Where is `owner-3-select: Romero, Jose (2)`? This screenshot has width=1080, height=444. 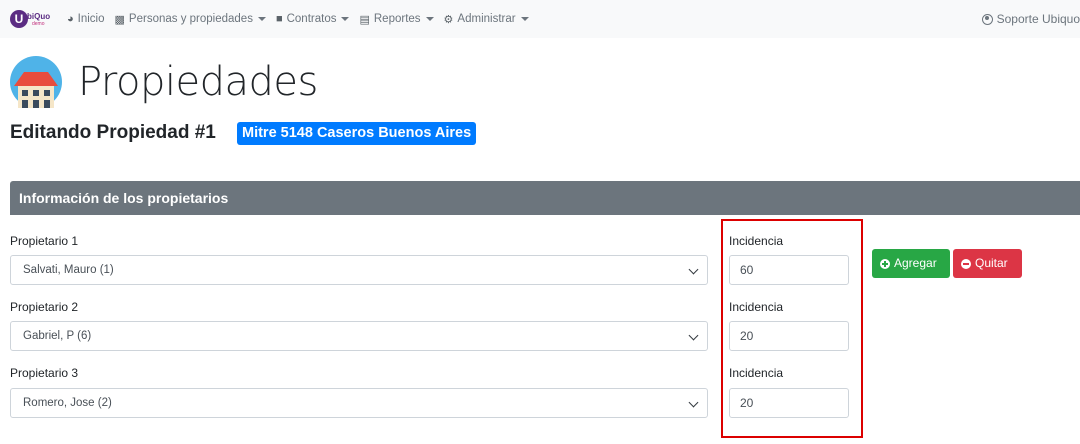
owner-3-select: Romero, Jose (2) is located at coordinates (359, 403).